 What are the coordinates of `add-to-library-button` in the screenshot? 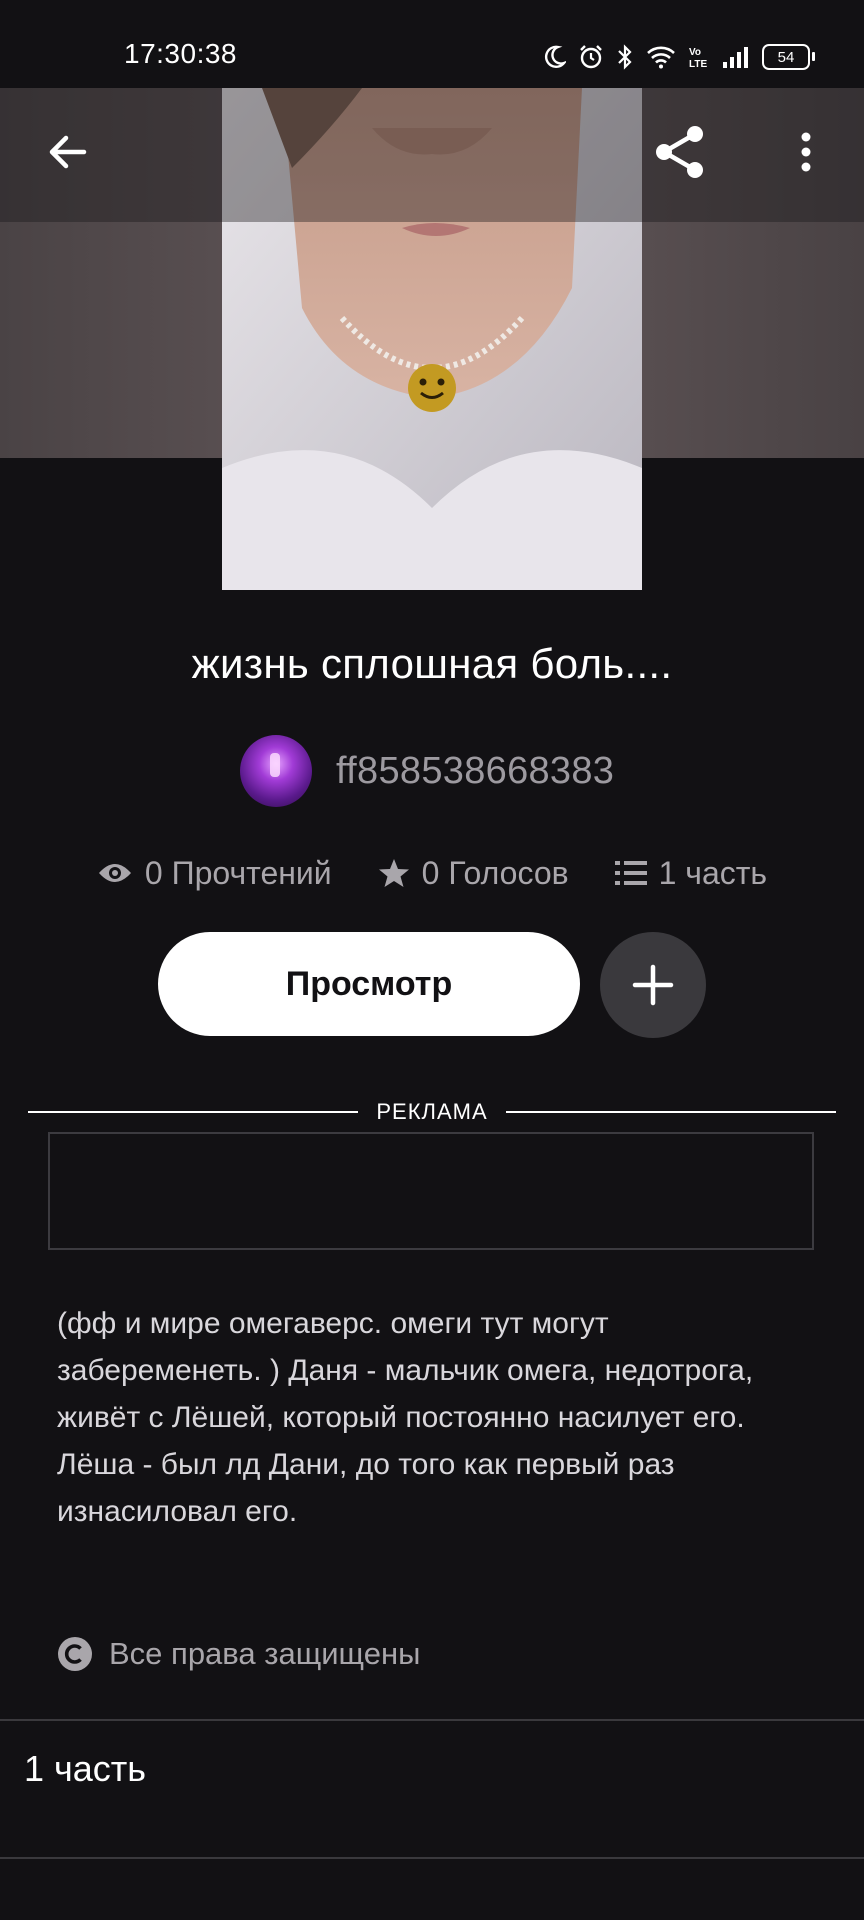 It's located at (653, 985).